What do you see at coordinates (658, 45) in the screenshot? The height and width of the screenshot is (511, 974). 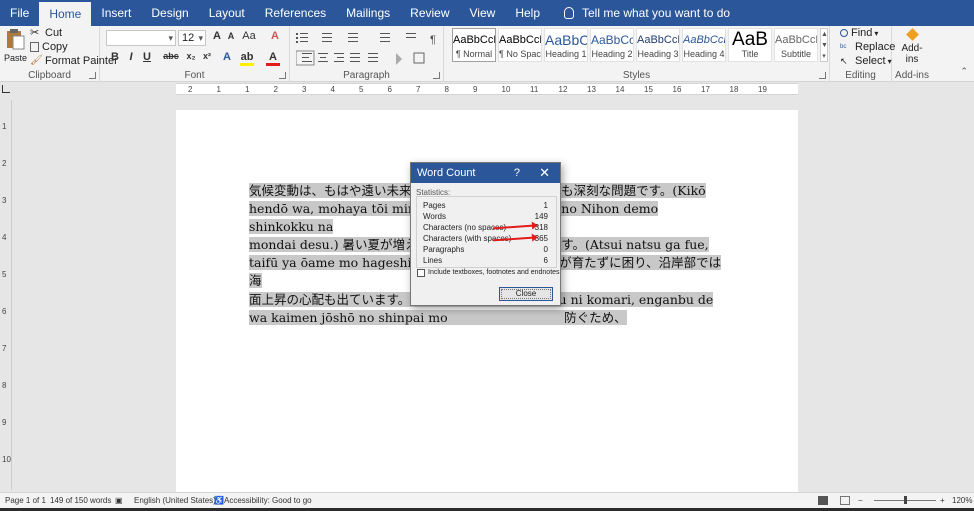 I see `style-heading-3: AaBbCcD Heading 3` at bounding box center [658, 45].